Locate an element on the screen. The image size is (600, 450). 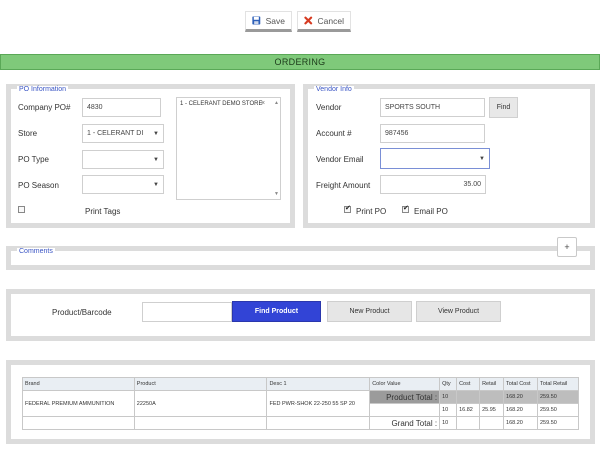
product-barcode-input is located at coordinates (187, 312).